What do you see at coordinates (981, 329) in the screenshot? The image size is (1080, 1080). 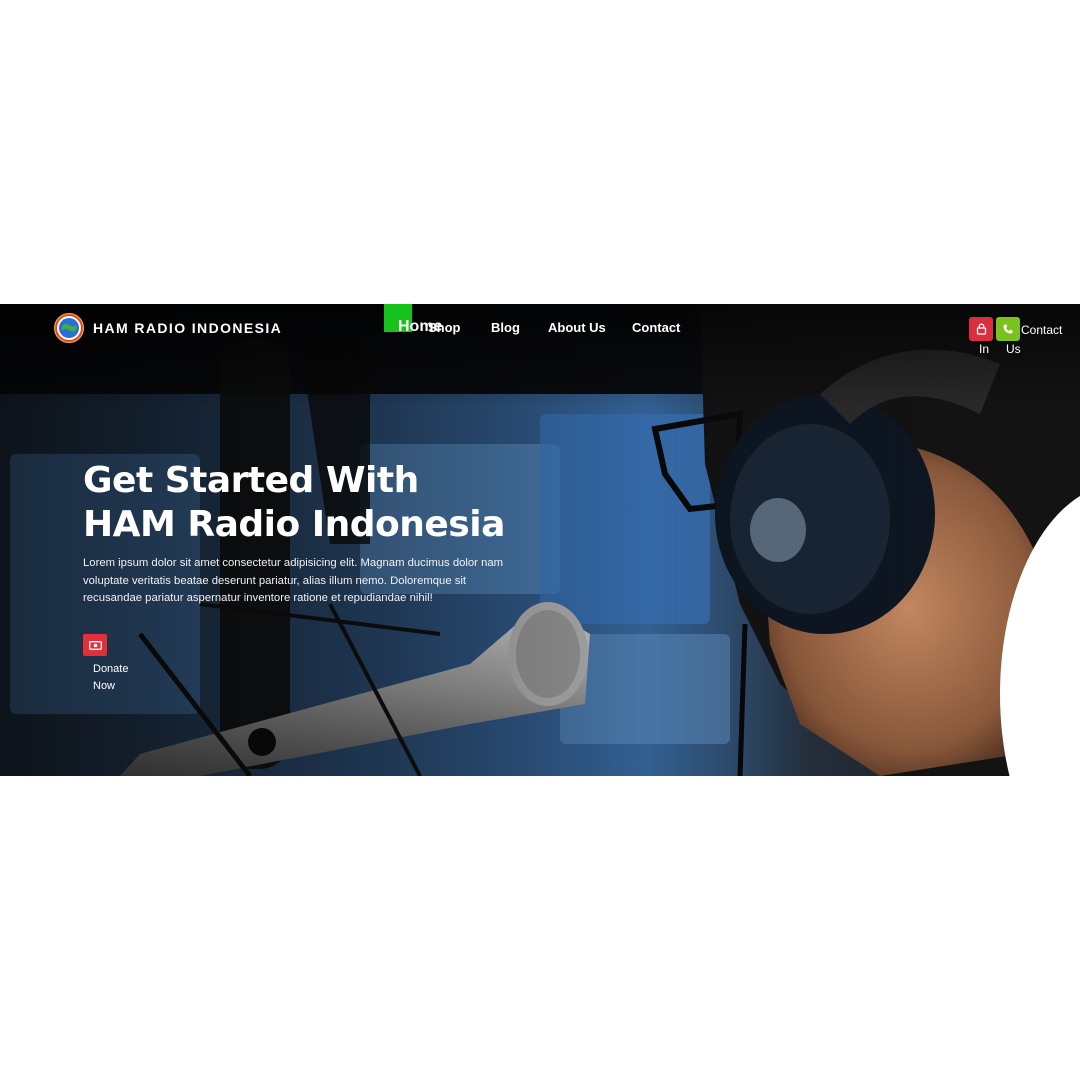 I see `lock-icon` at bounding box center [981, 329].